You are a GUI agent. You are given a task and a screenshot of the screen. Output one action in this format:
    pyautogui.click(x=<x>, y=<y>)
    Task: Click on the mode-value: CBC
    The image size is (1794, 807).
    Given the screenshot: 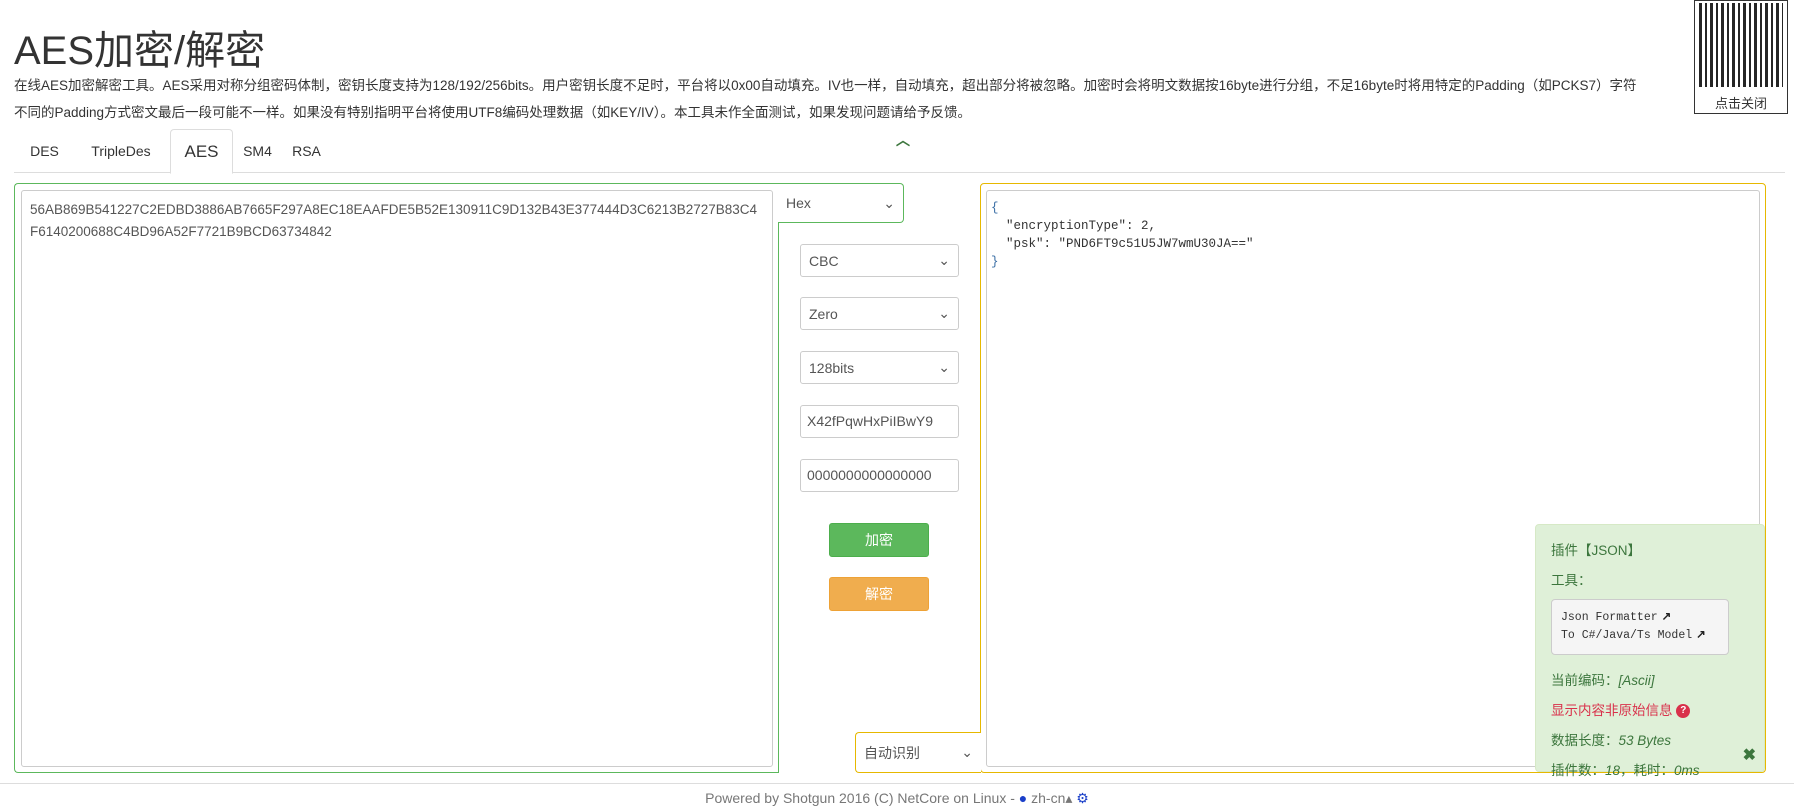 What is the action you would take?
    pyautogui.click(x=824, y=260)
    